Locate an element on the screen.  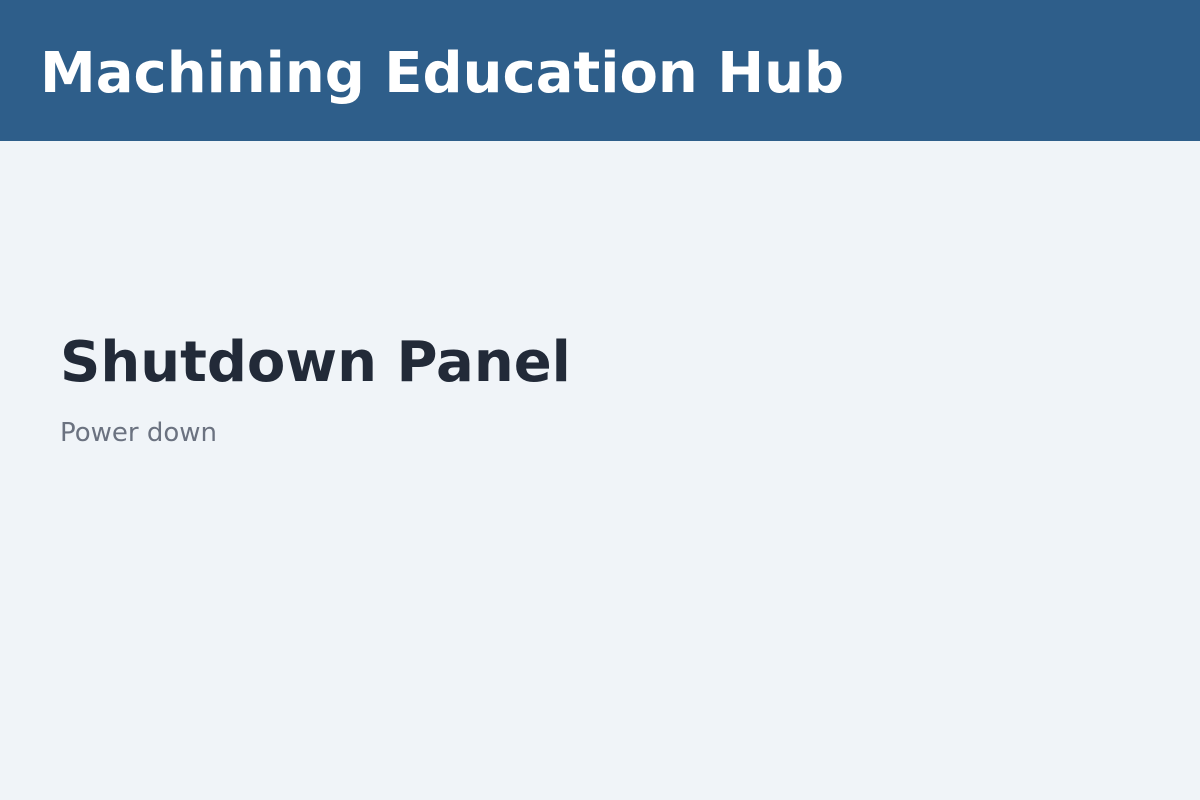
shutdown-panel: Shutdown Panel Power down is located at coordinates (510, 389).